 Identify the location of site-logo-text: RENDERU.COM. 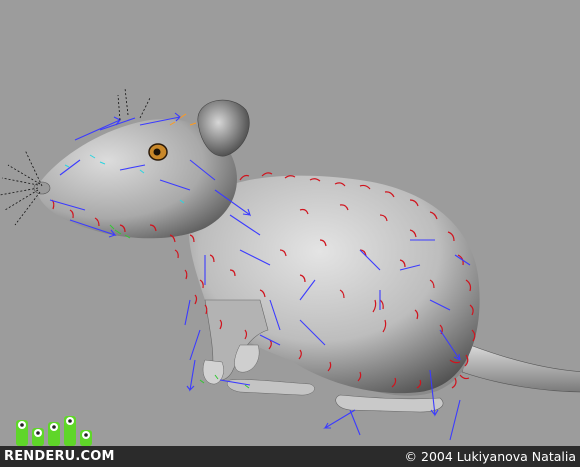
(59, 456).